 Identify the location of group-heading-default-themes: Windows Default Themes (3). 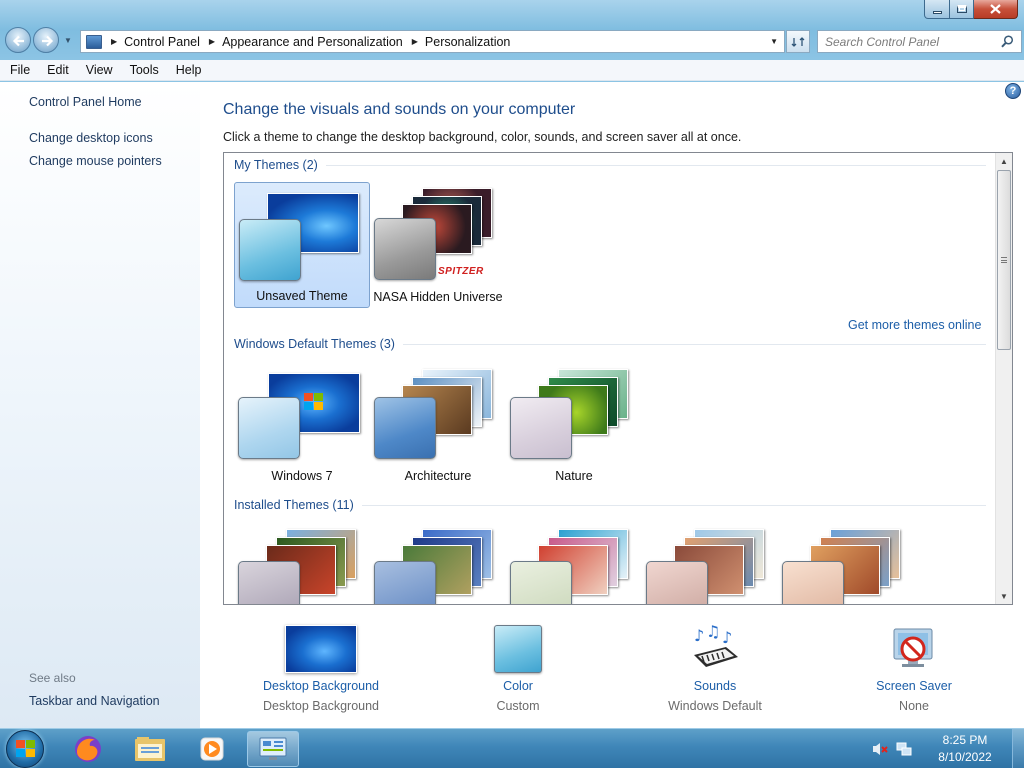
(610, 344).